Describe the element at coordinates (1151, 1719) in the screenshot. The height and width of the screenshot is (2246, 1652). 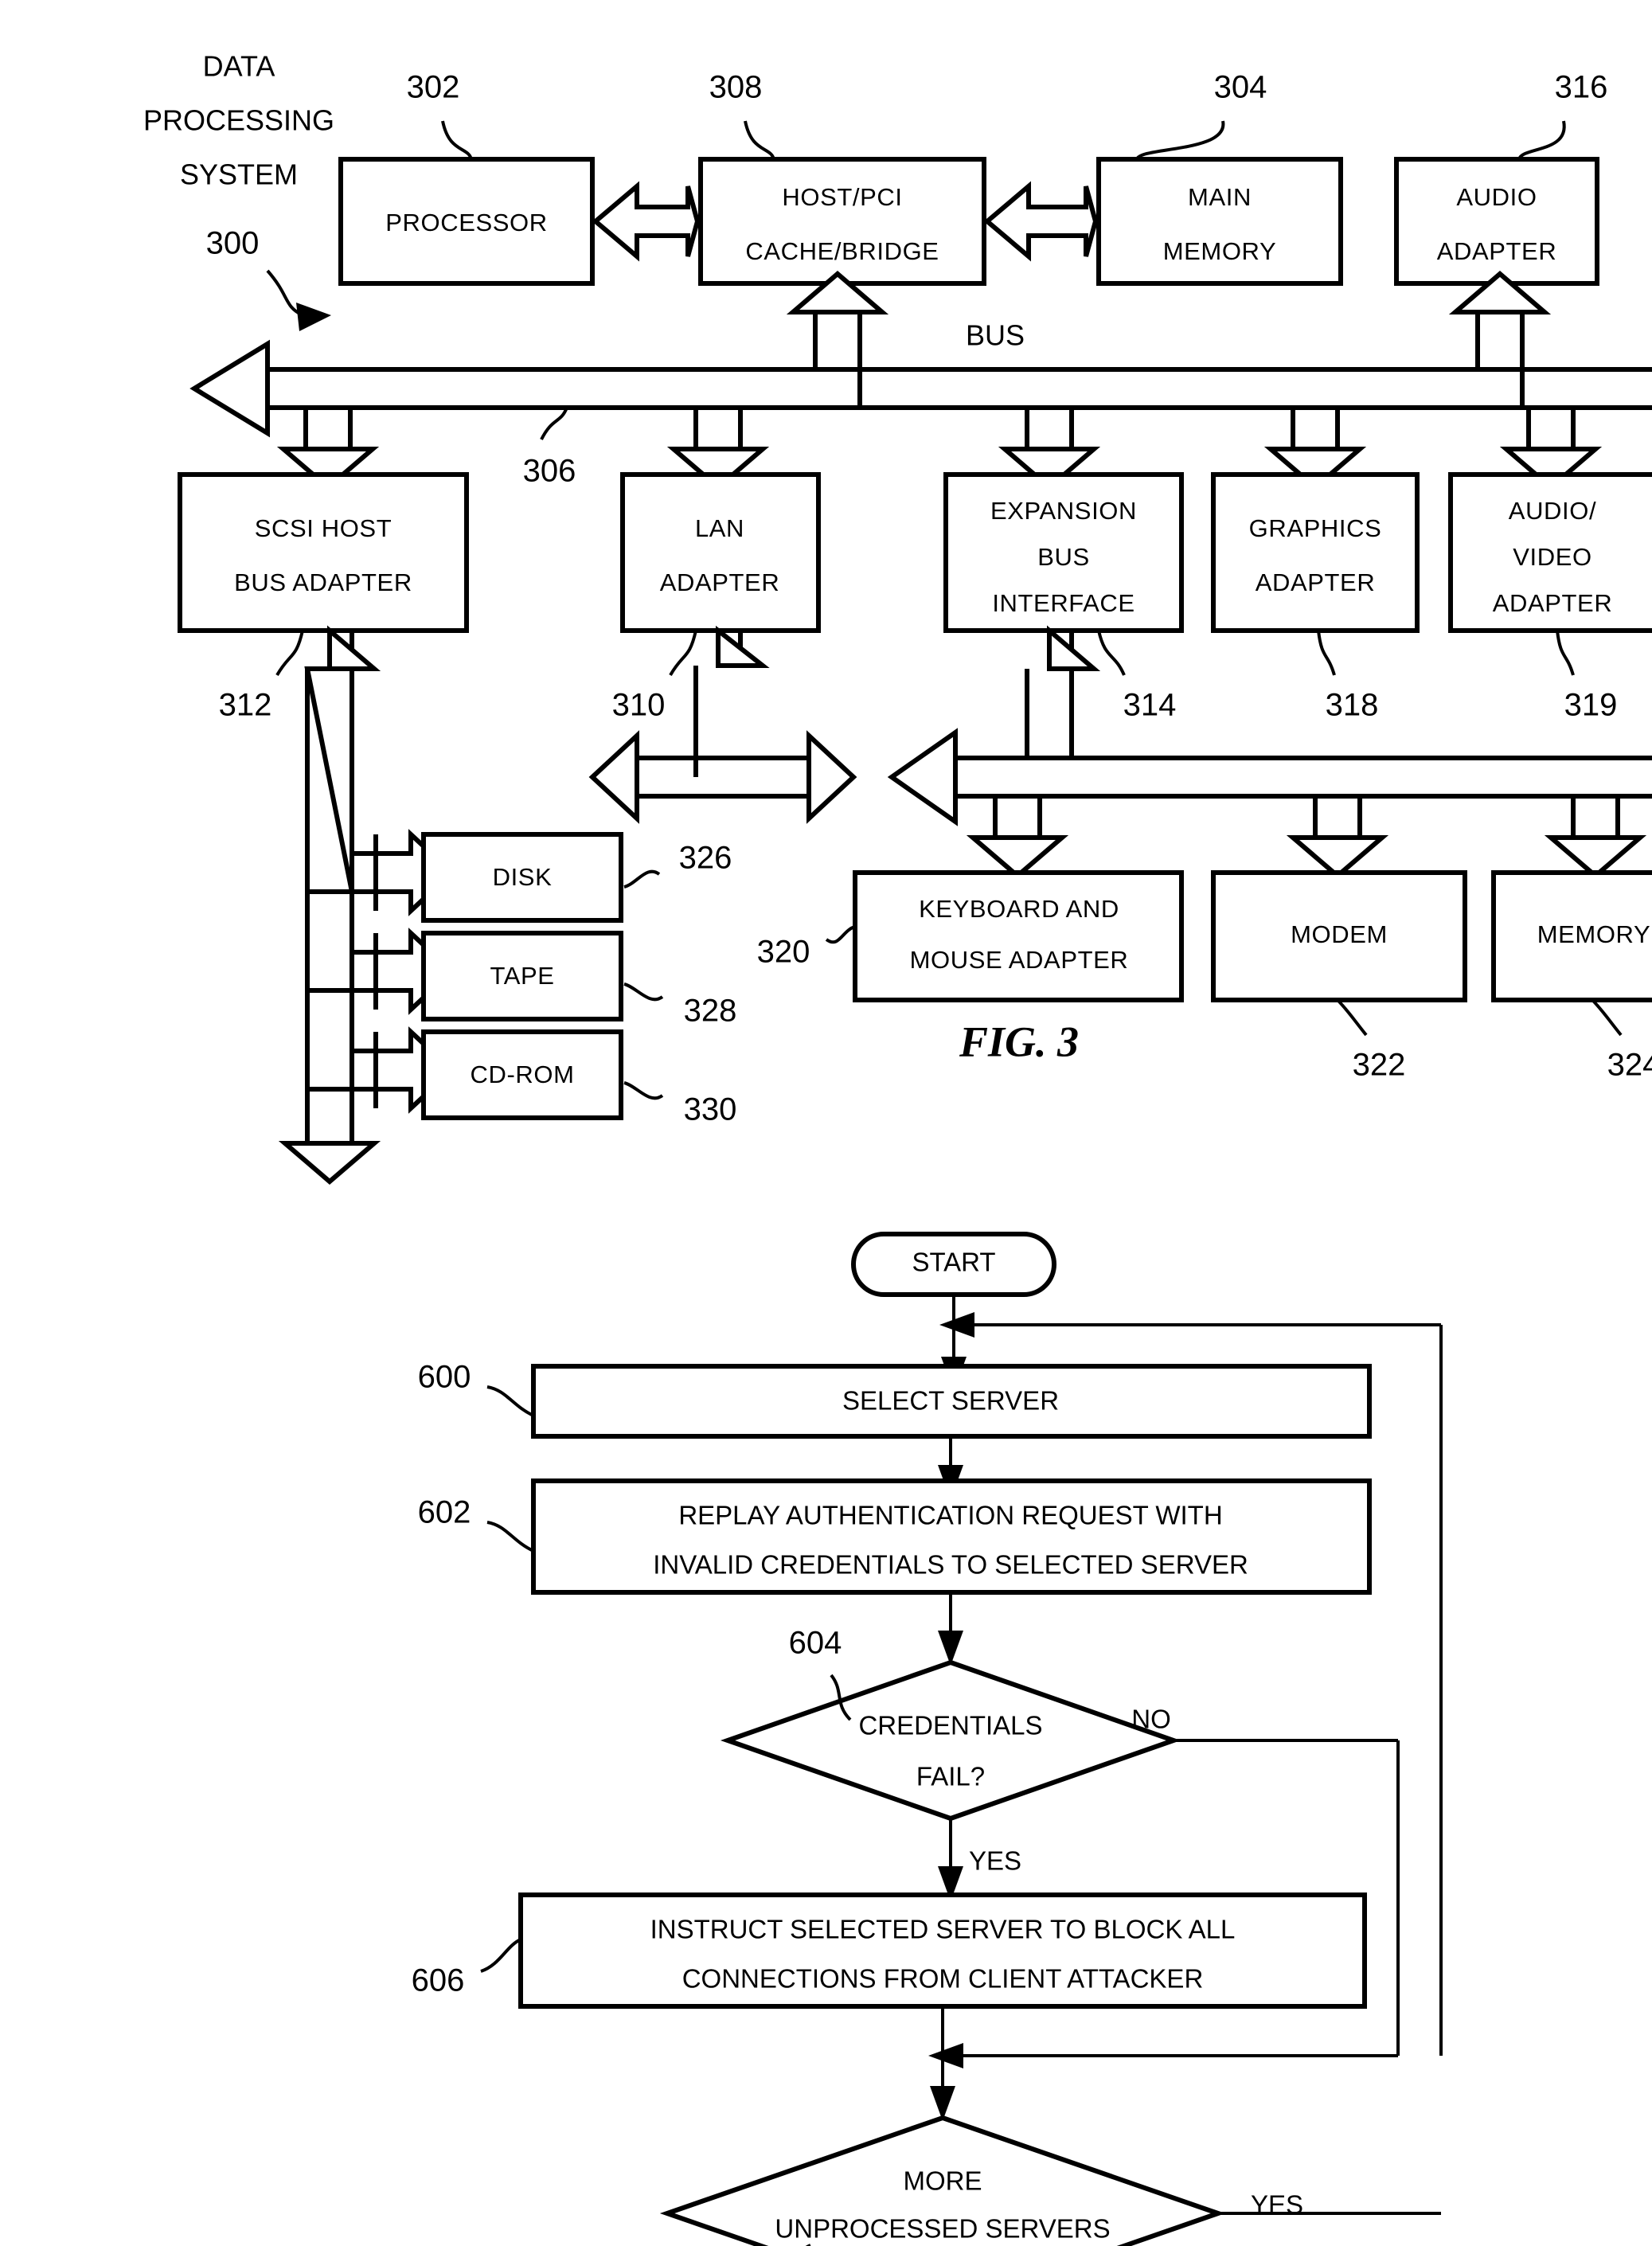
I see `decision-604-no-label: NO` at that location.